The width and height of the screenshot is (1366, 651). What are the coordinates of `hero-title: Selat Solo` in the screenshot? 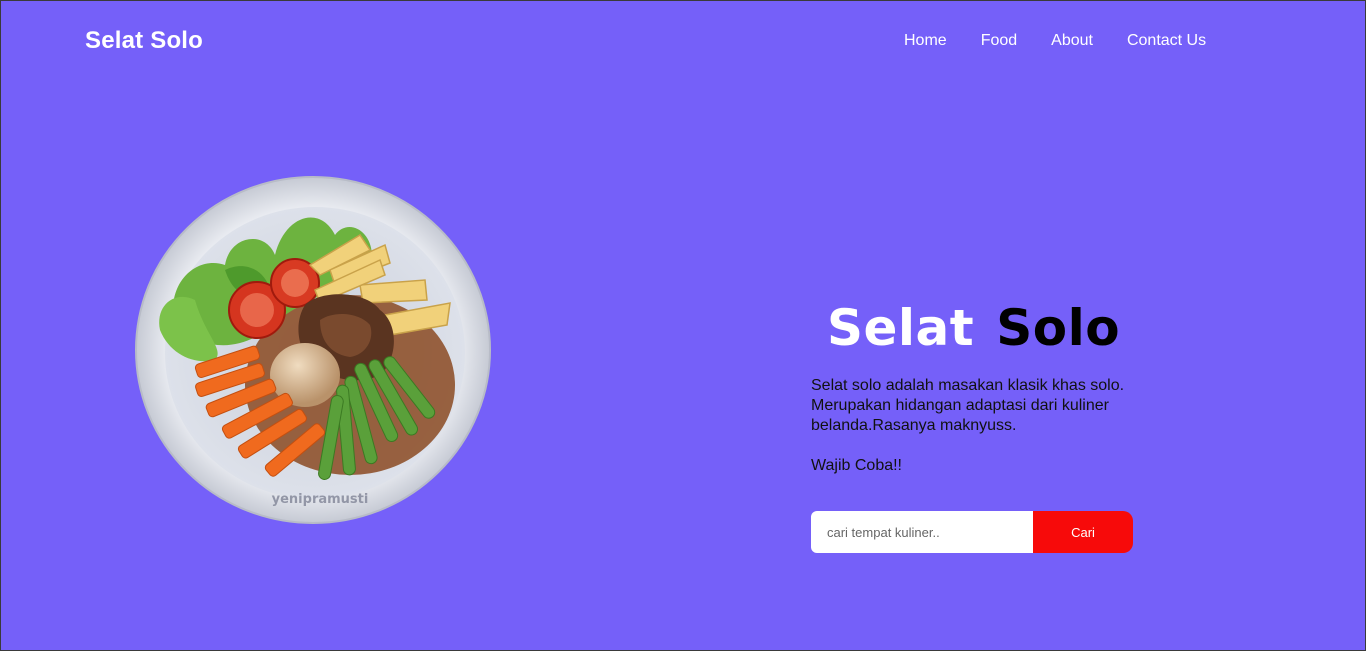 It's located at (973, 328).